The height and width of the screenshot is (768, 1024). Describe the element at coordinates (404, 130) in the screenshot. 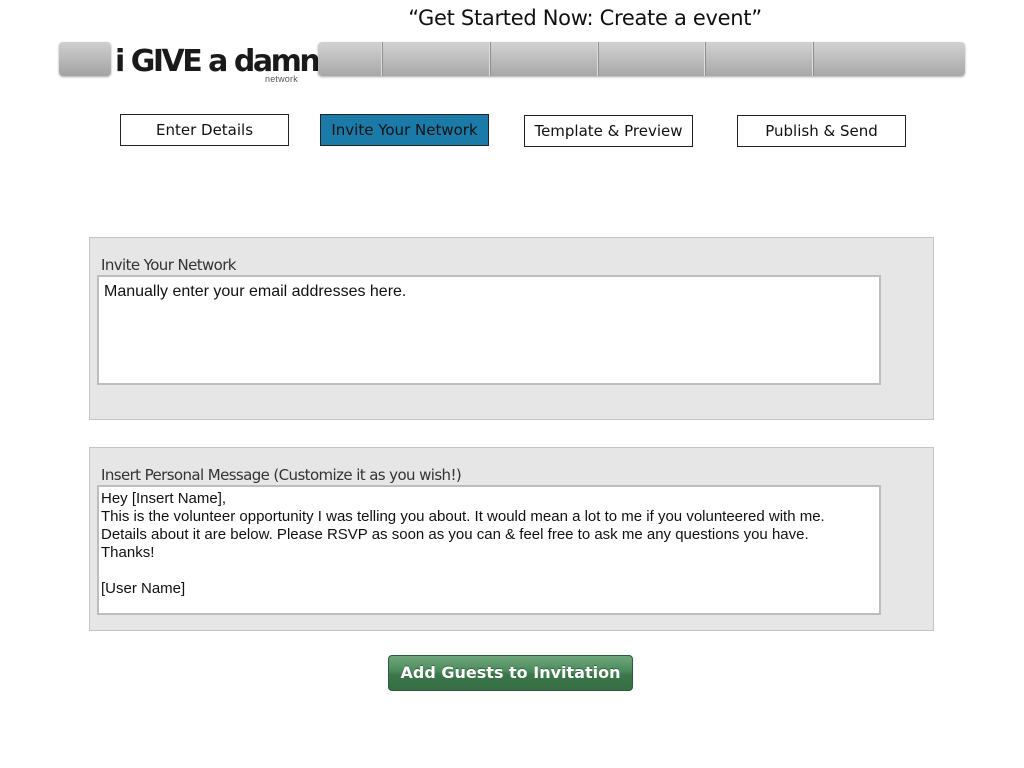

I see `step-tab-invite-your-network: Invite Your Network` at that location.